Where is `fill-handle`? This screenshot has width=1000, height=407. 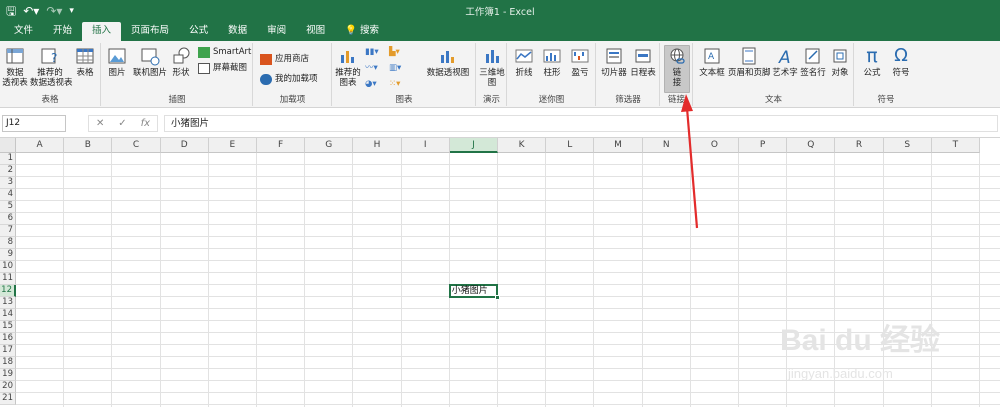 fill-handle is located at coordinates (497, 297).